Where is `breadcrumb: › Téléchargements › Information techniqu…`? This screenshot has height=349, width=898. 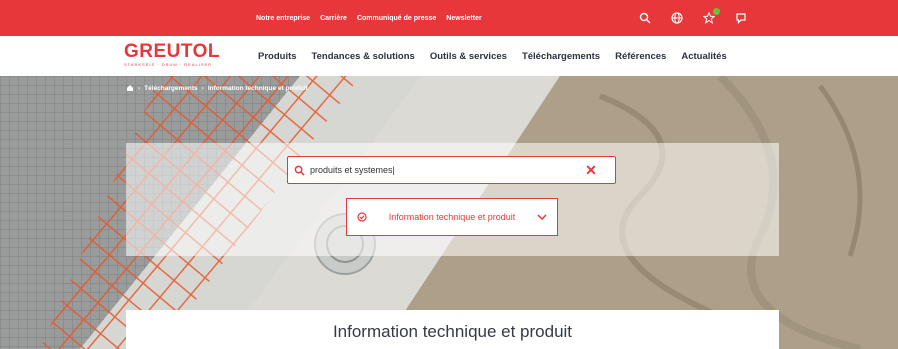
breadcrumb: › Téléchargements › Information techniqu… is located at coordinates (217, 88).